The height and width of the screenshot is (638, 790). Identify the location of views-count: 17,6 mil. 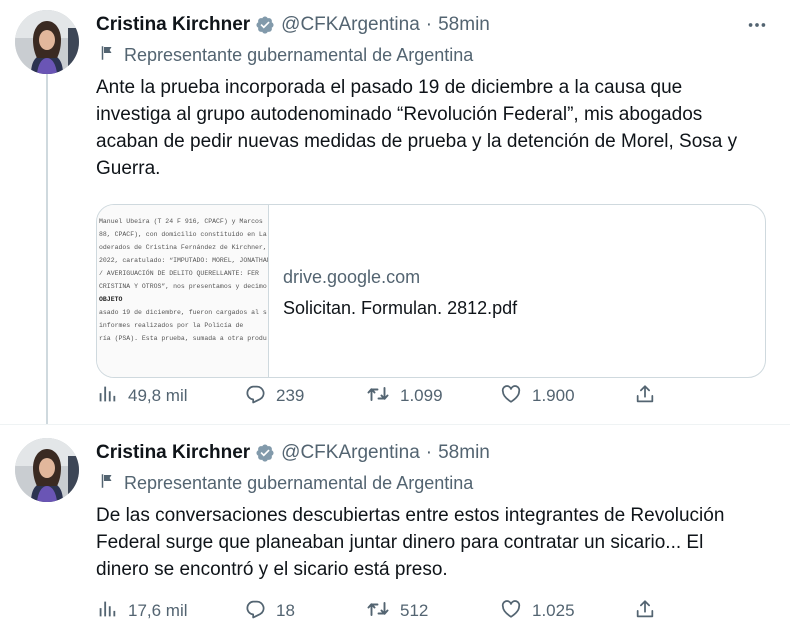
(158, 610).